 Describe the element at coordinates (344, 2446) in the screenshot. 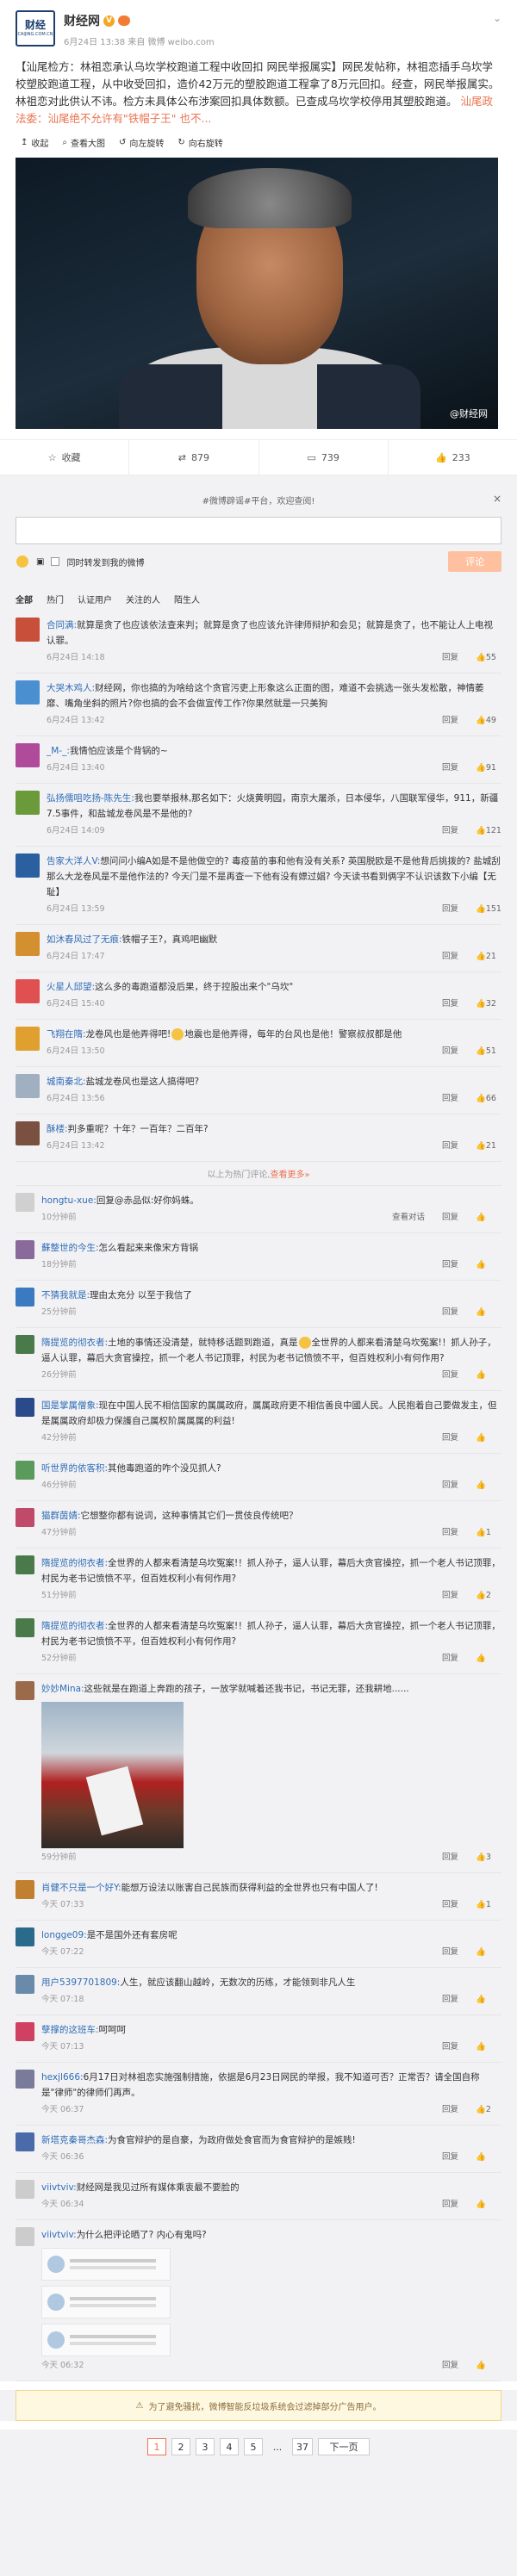

I see `next-page-button: 下一页` at that location.